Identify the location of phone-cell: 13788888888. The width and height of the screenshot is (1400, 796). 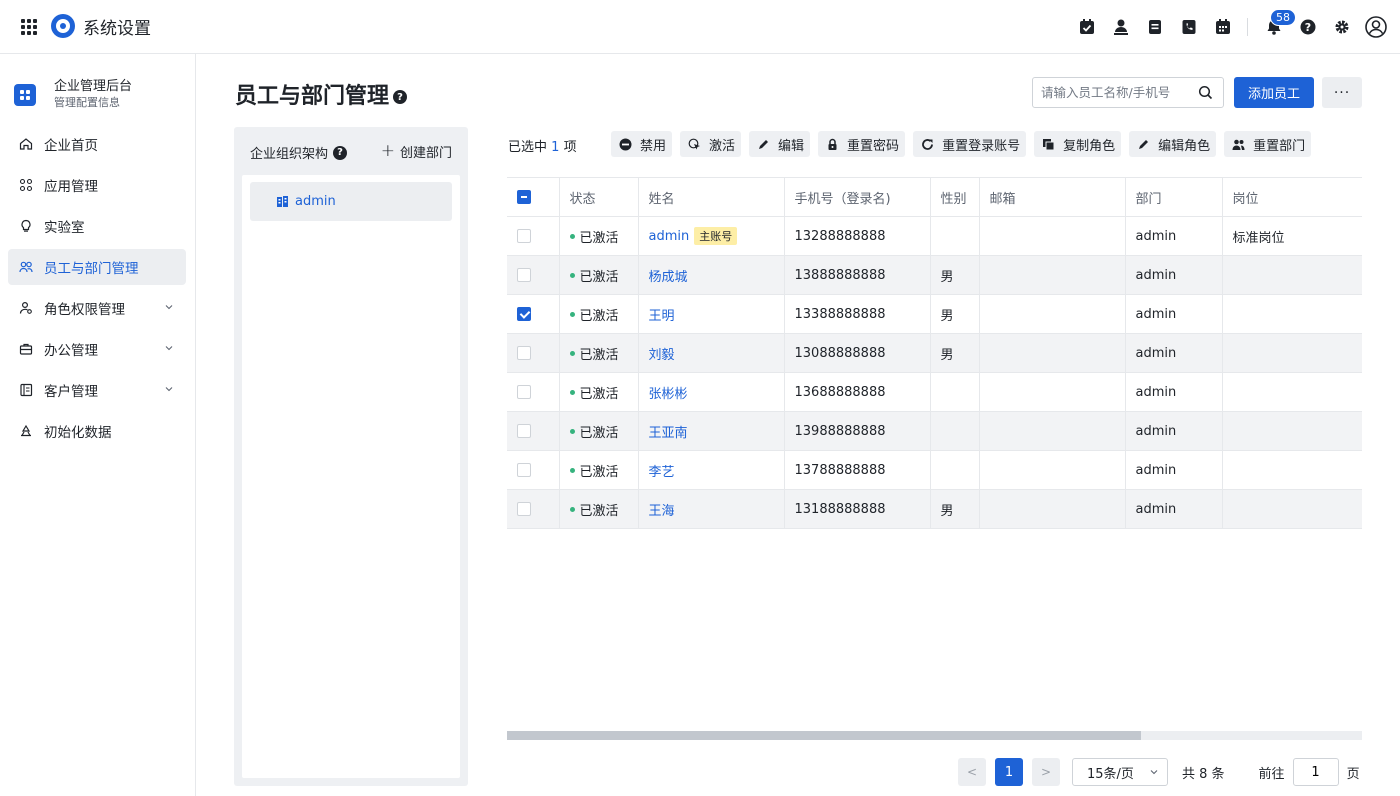
(857, 470).